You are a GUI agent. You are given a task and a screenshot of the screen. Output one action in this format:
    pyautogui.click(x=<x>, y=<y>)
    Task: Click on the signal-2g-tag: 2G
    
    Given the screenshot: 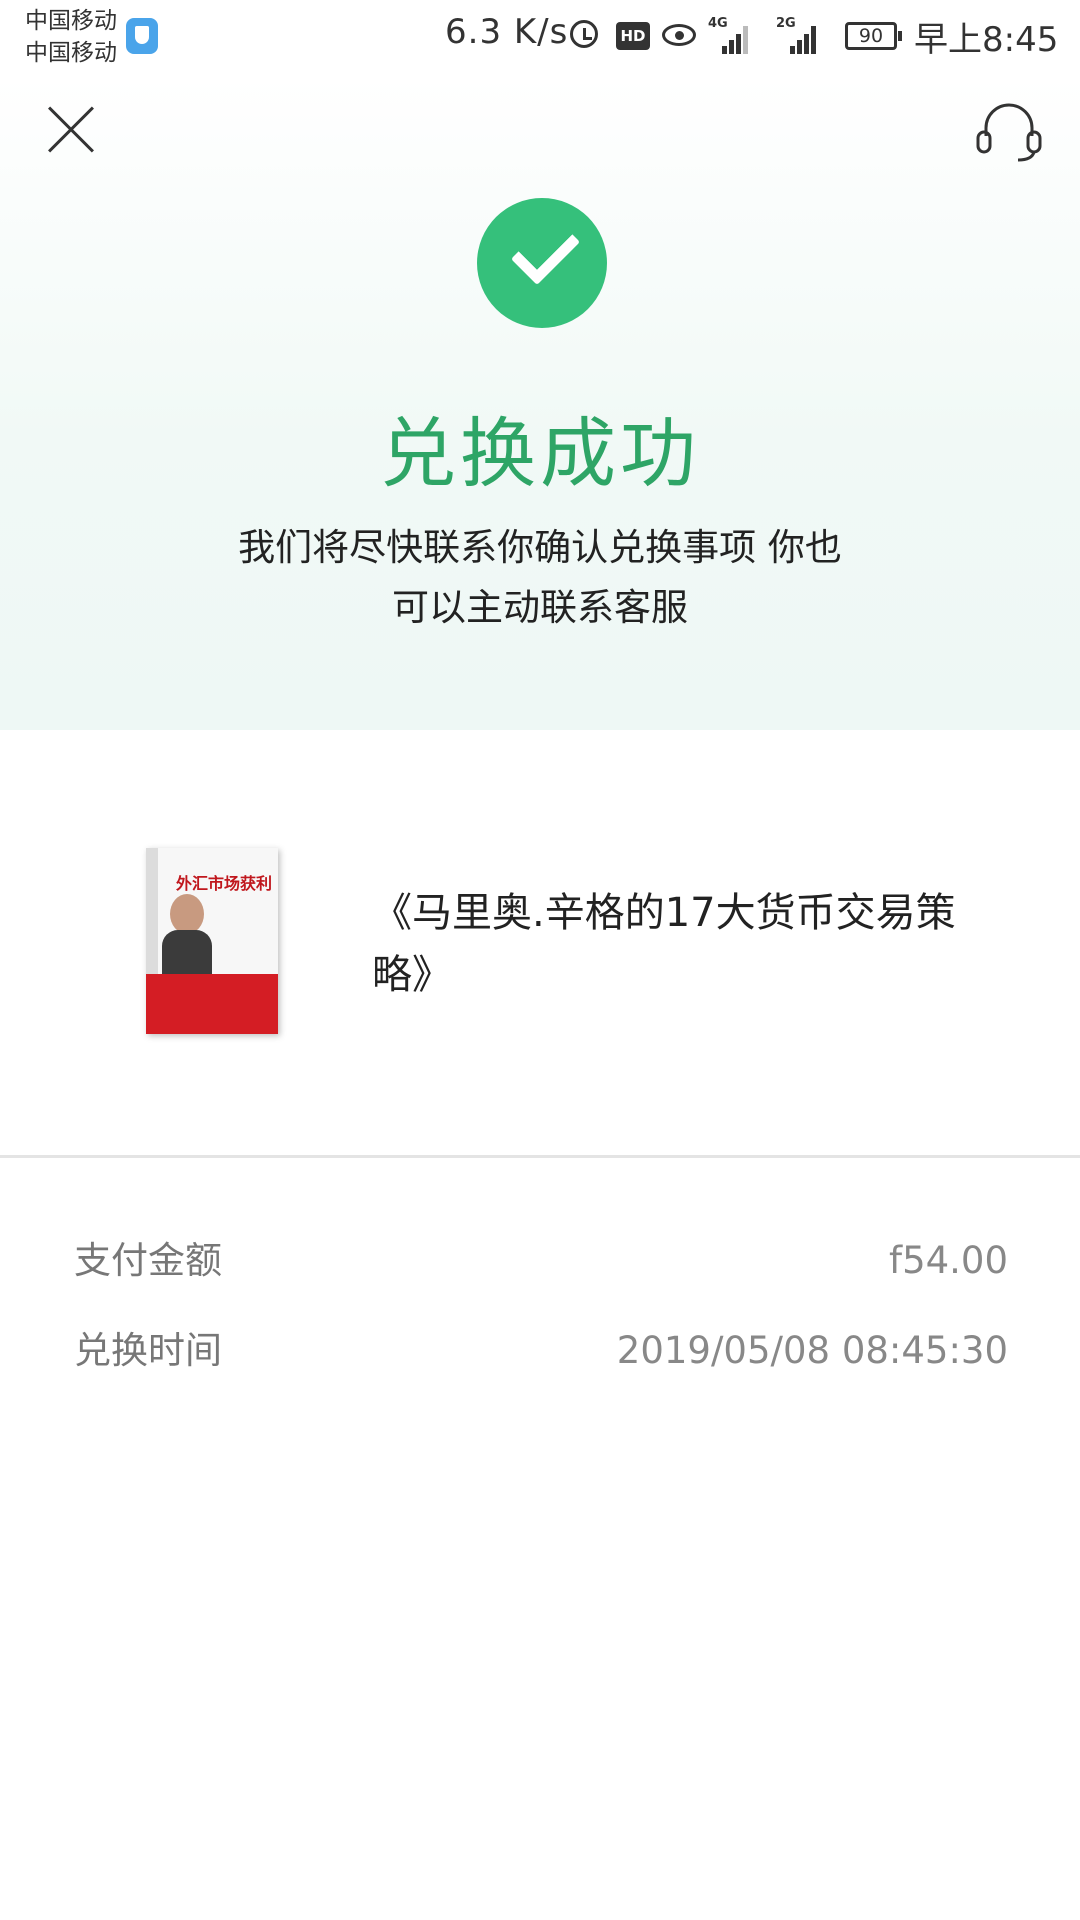 What is the action you would take?
    pyautogui.click(x=786, y=23)
    